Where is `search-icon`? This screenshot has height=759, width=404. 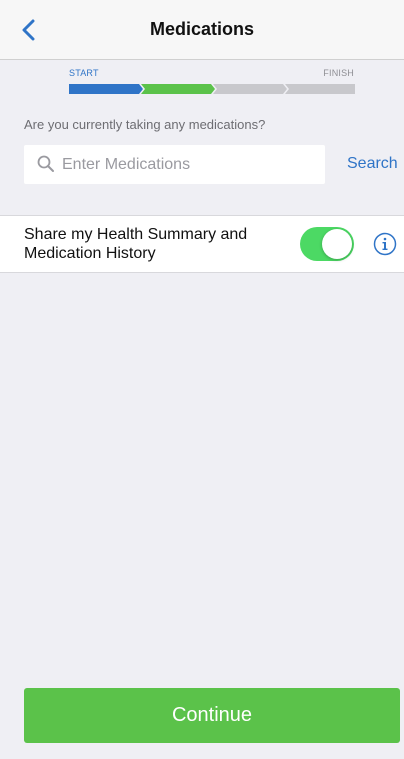 search-icon is located at coordinates (45, 163).